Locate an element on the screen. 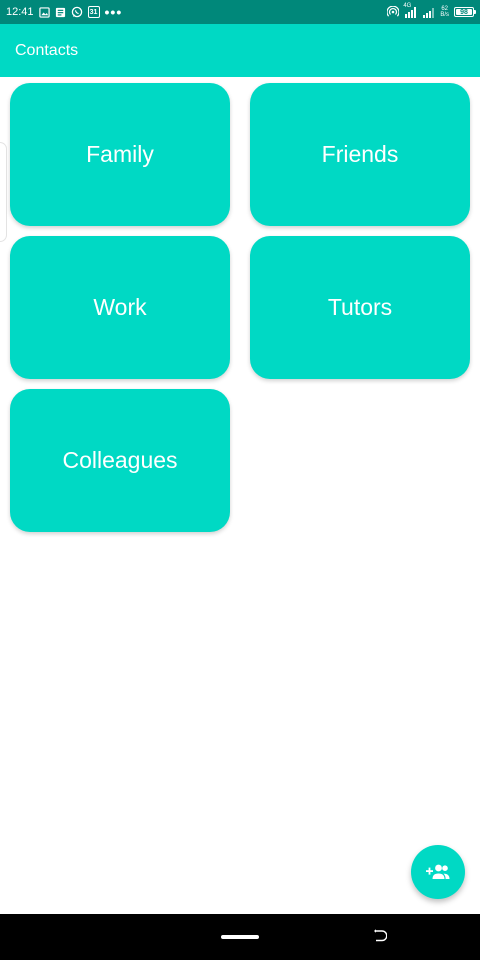 The height and width of the screenshot is (960, 480). group-card-family: Family is located at coordinates (120, 154).